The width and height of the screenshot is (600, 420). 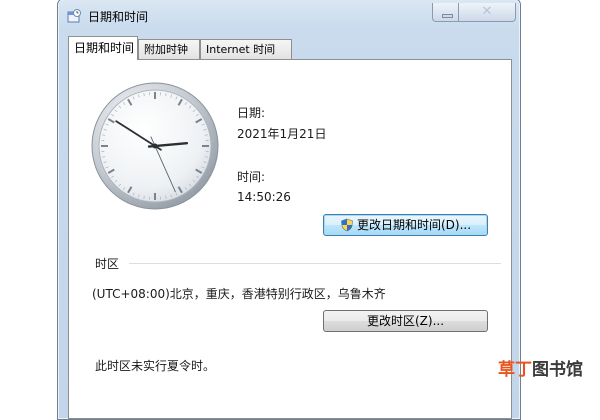 What do you see at coordinates (109, 263) in the screenshot?
I see `timezone-section-label: 时区` at bounding box center [109, 263].